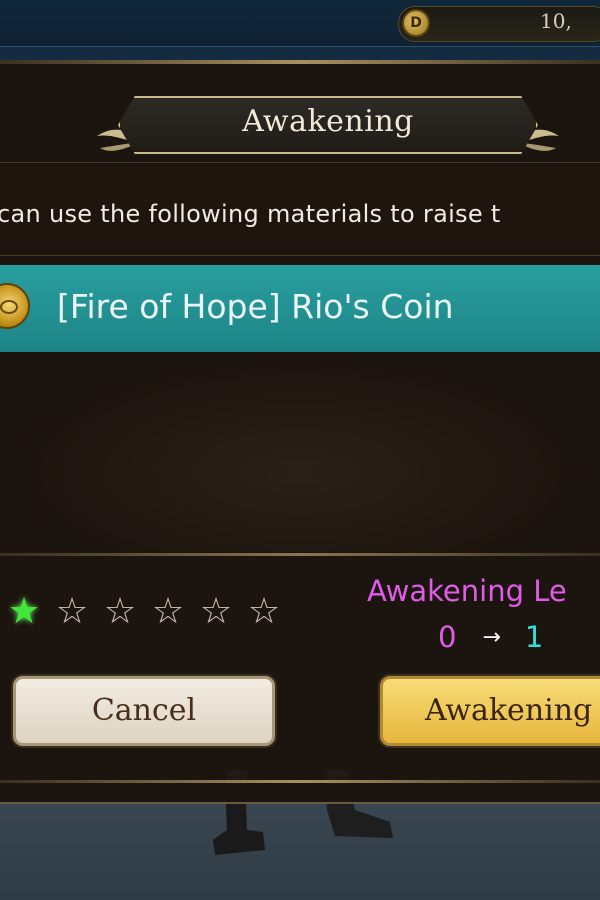 Image resolution: width=600 pixels, height=900 pixels. Describe the element at coordinates (416, 23) in the screenshot. I see `currency-coin-icon: D` at that location.